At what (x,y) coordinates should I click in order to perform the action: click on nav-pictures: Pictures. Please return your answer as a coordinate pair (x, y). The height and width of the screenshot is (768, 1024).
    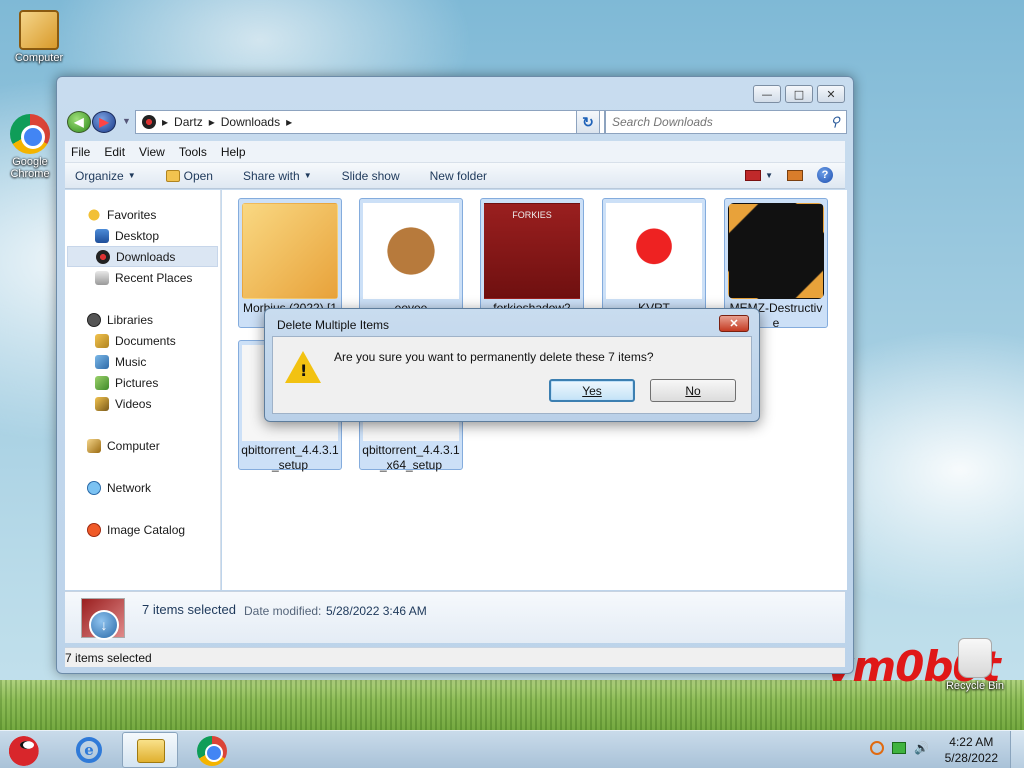
    Looking at the image, I should click on (142, 382).